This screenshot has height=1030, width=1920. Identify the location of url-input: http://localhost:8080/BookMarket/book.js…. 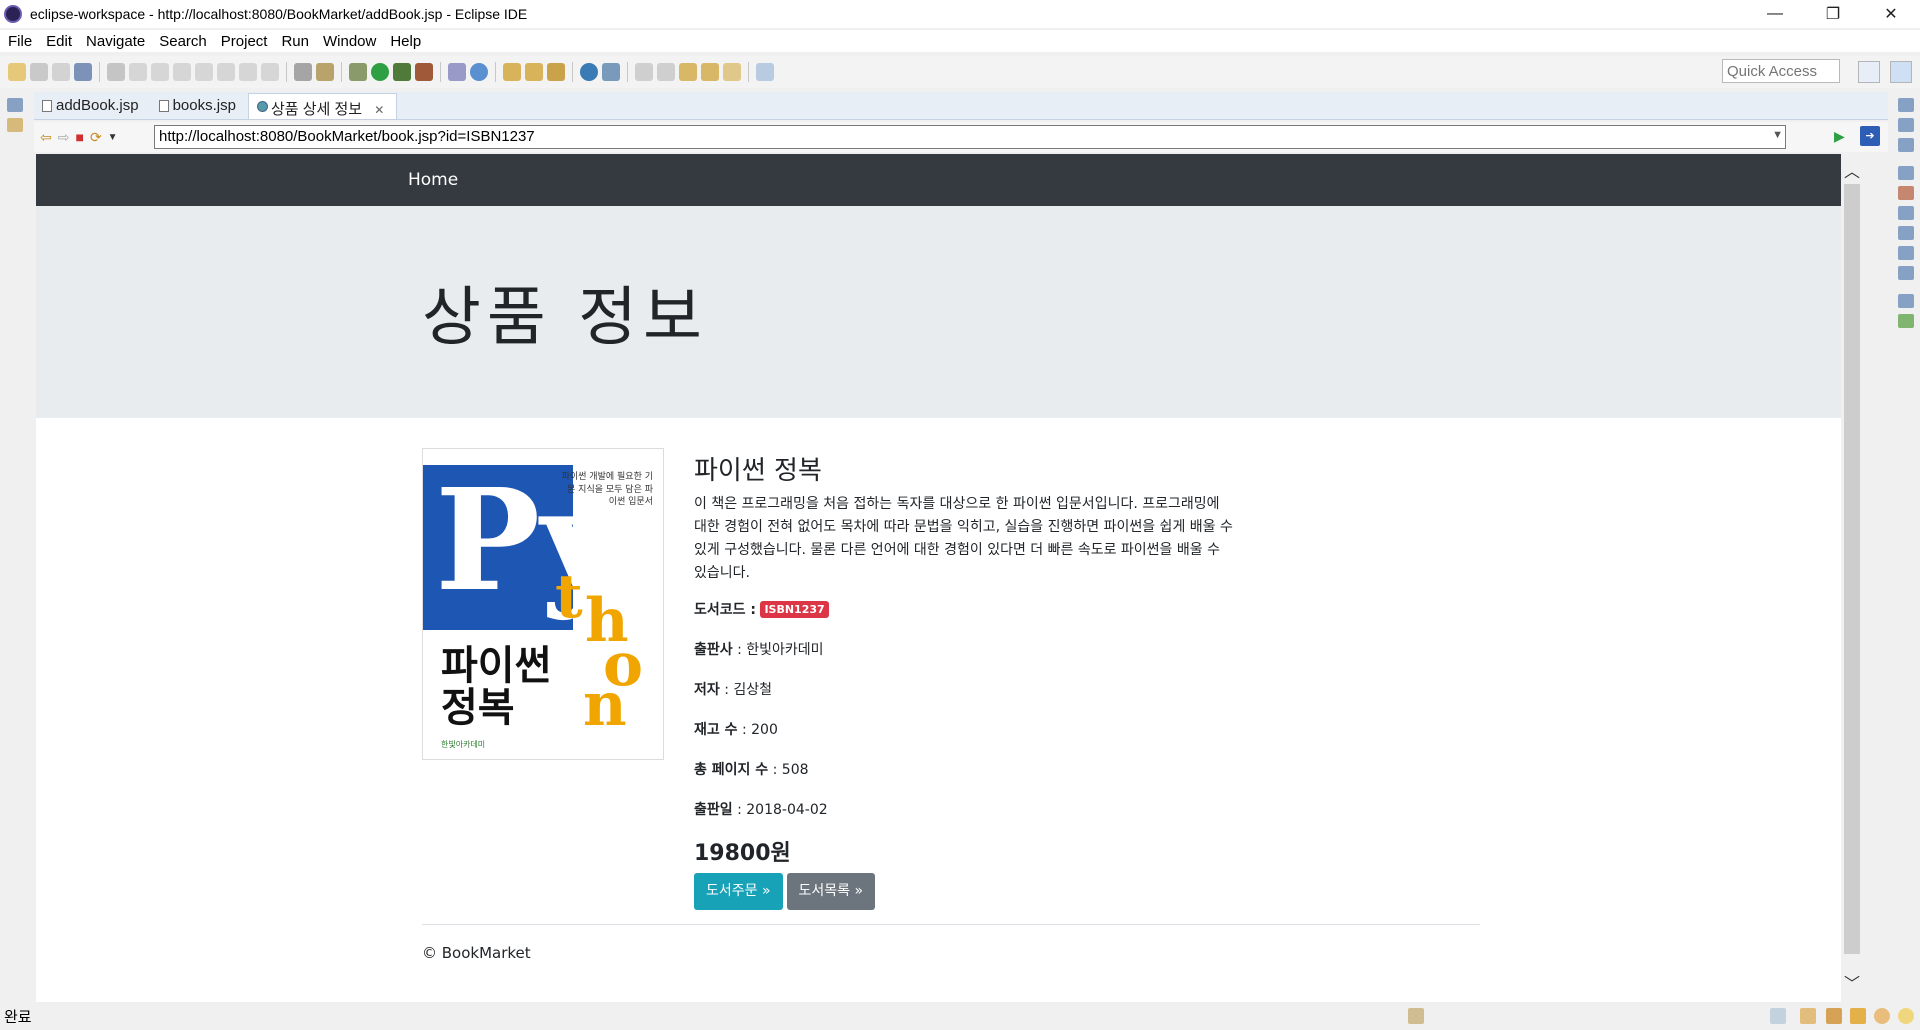
(970, 137).